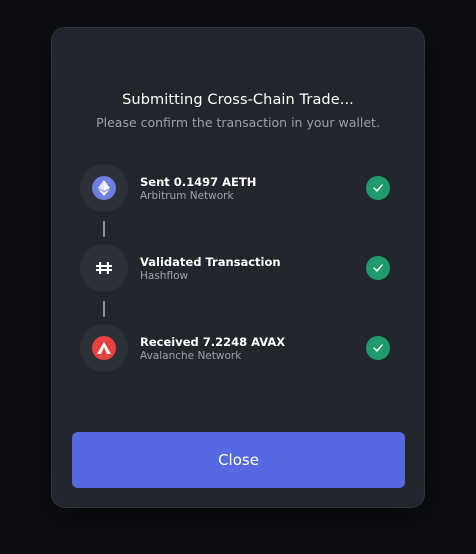 The height and width of the screenshot is (554, 476). I want to click on step-title: Sent 0.1497 AETH, so click(198, 182).